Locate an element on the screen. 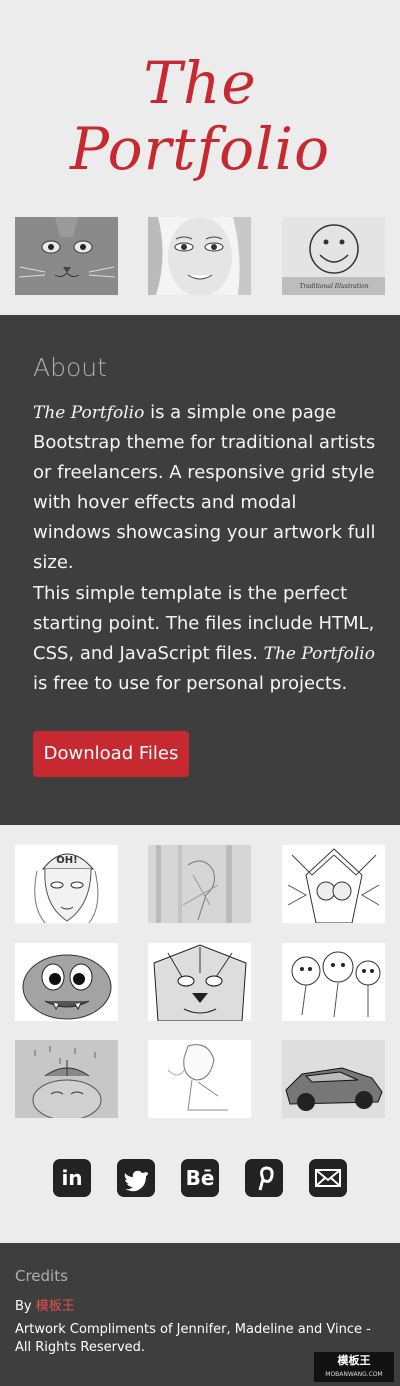 The height and width of the screenshot is (1386, 400). anime-girl-drawing-icon is located at coordinates (199, 1079).